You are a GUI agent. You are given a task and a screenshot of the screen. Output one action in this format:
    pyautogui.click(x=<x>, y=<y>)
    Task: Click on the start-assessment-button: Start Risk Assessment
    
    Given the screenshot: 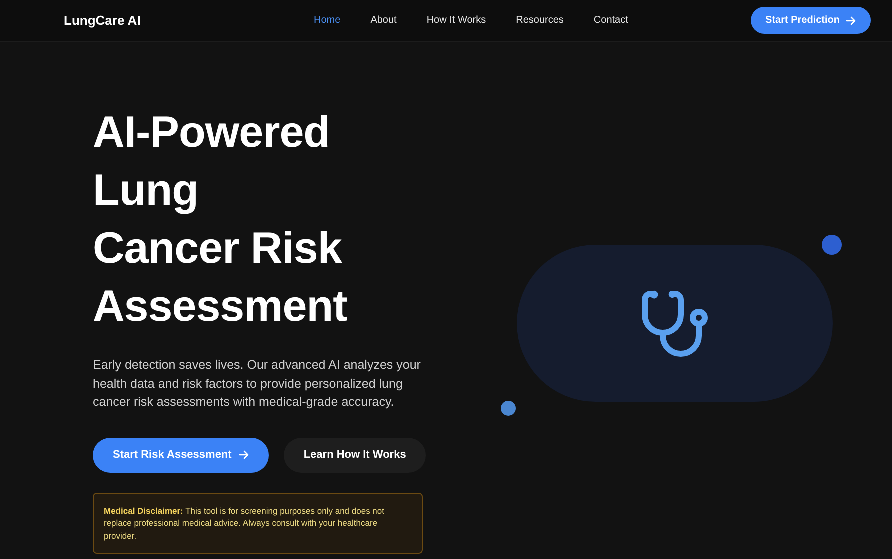 What is the action you would take?
    pyautogui.click(x=181, y=455)
    